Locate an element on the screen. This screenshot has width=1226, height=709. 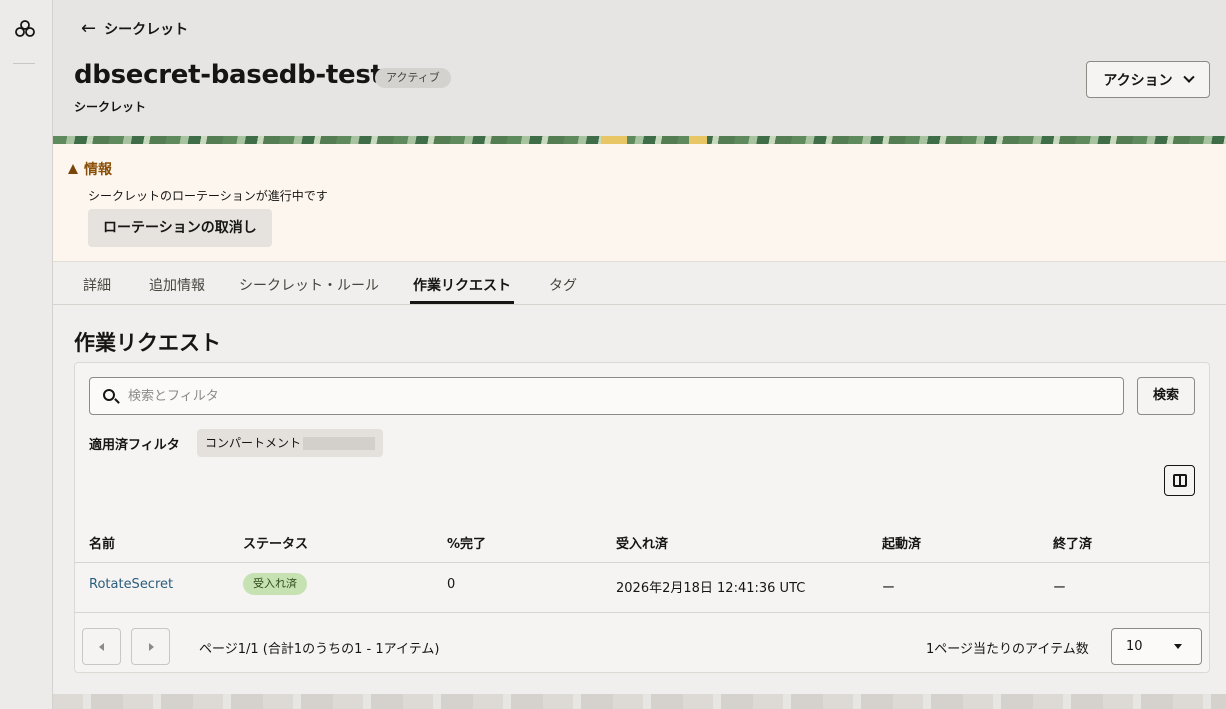
status-badge: 受入れ済 is located at coordinates (275, 584).